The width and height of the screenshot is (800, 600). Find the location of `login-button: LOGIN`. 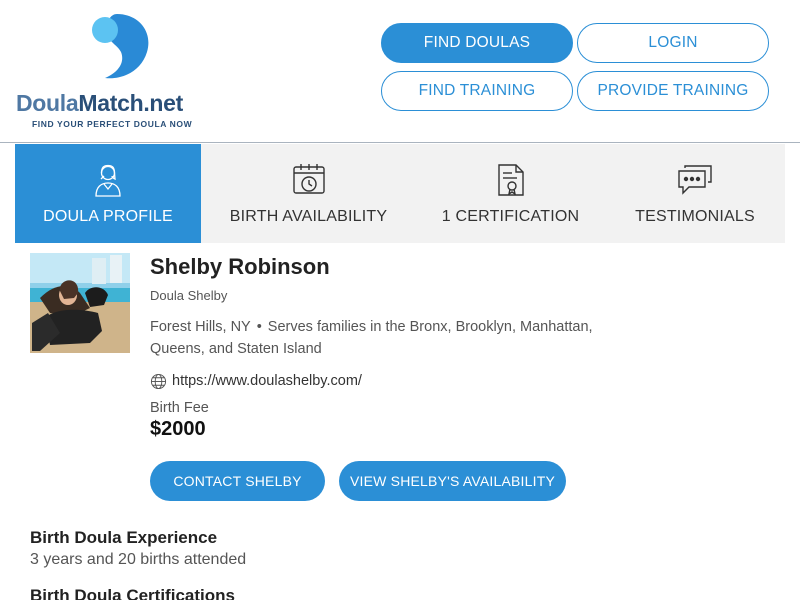

login-button: LOGIN is located at coordinates (673, 43).